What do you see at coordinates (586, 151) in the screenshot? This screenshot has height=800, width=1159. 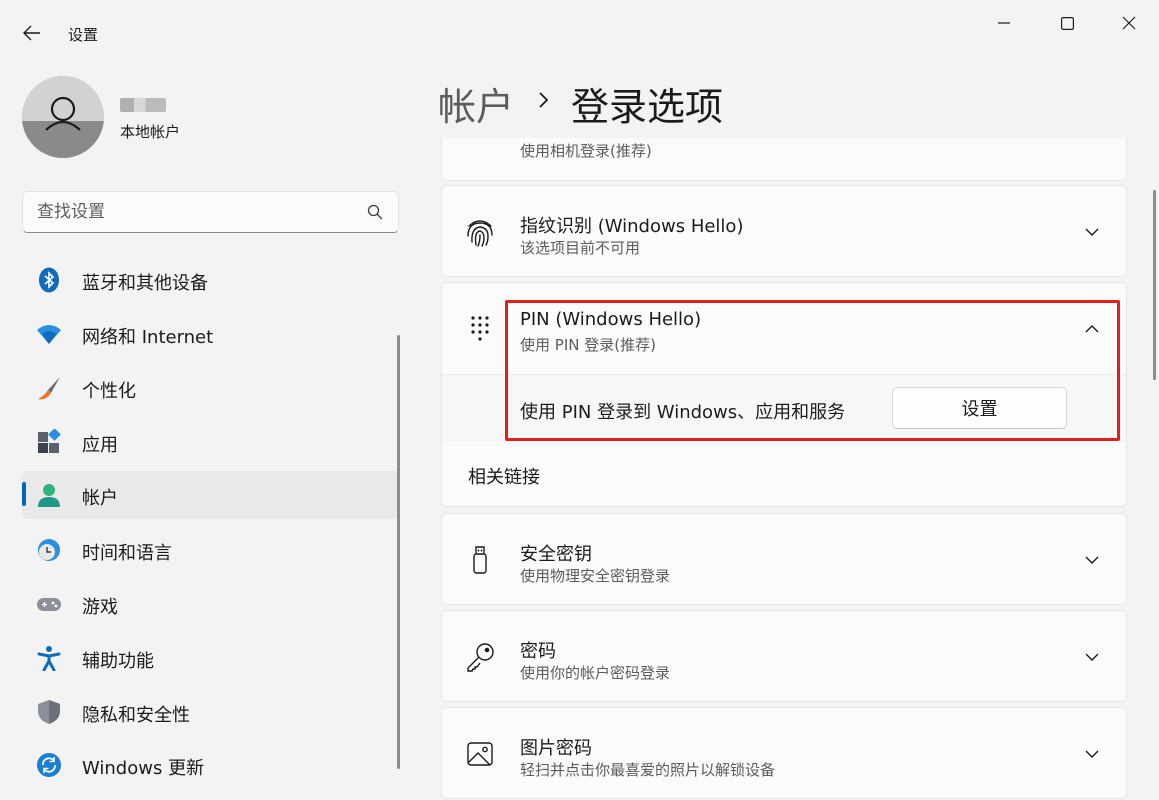 I see `camera-option-subtitle: 使用相机登录(推荐)` at bounding box center [586, 151].